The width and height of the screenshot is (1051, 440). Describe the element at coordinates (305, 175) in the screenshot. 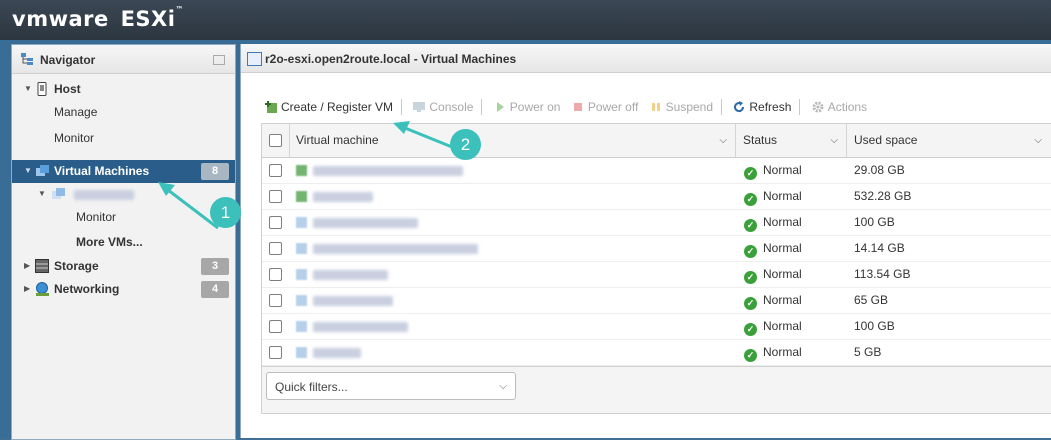

I see `annotation-arrows` at that location.